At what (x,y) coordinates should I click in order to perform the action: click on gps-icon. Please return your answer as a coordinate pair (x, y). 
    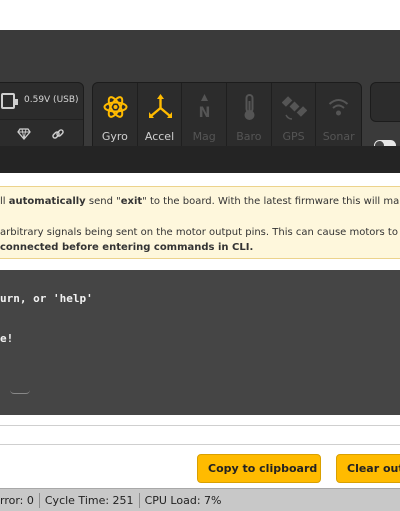
    Looking at the image, I should click on (294, 108).